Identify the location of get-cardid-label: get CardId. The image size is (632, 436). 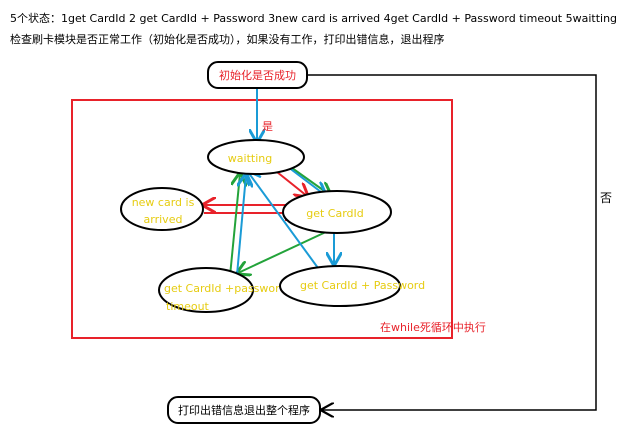
(335, 213).